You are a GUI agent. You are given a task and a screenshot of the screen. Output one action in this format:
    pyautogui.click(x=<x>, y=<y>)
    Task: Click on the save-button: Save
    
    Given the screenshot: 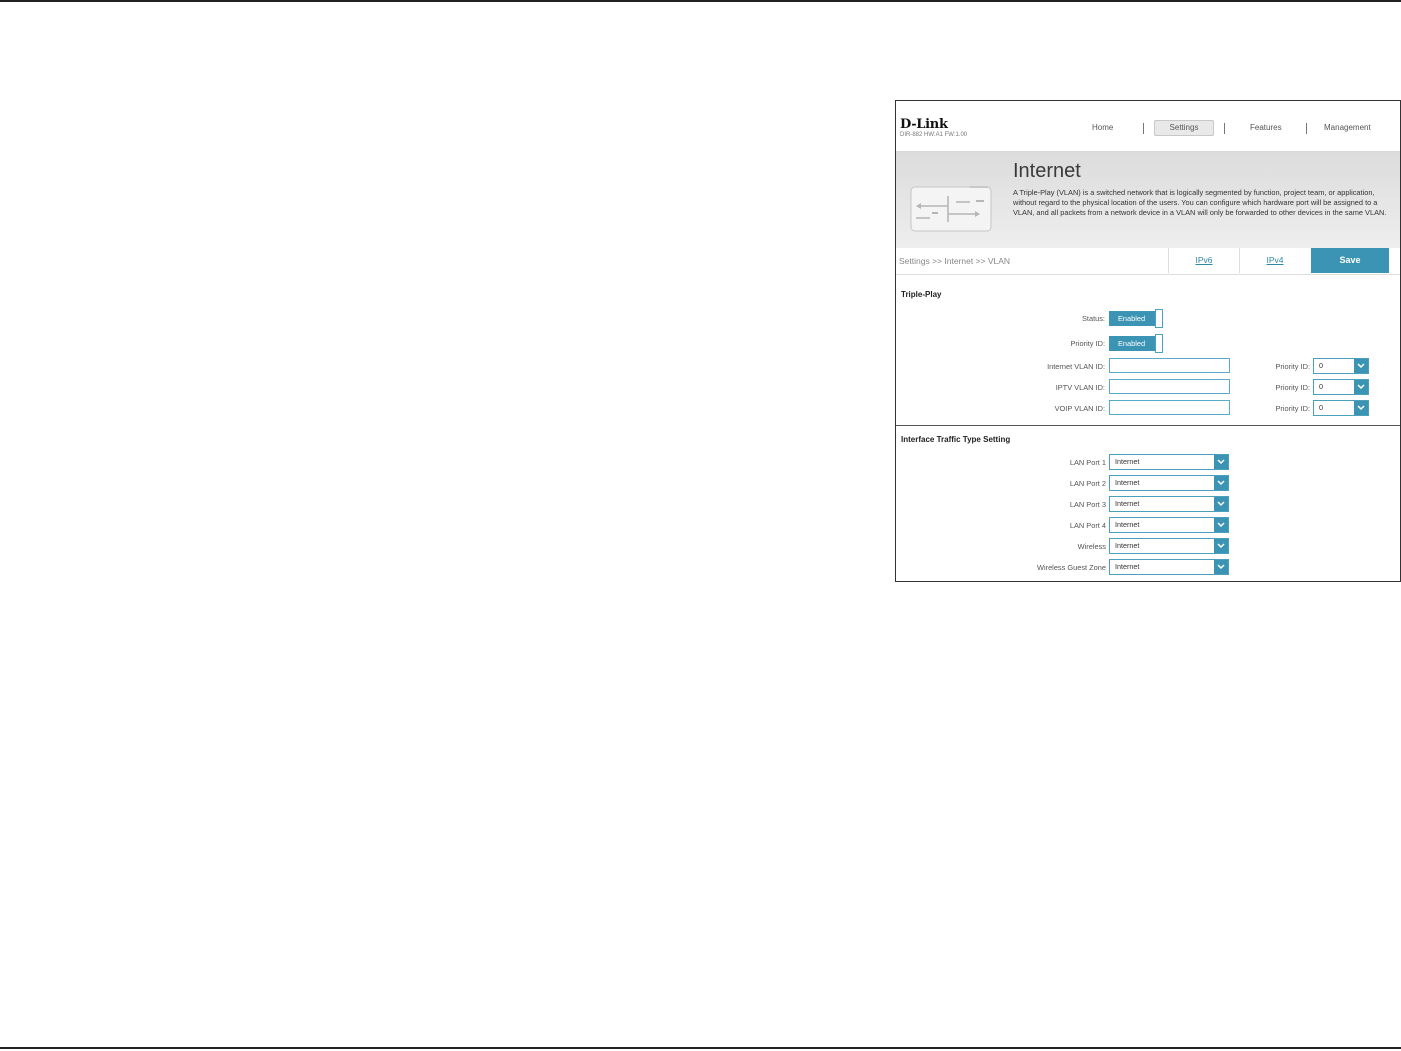 What is the action you would take?
    pyautogui.click(x=1350, y=260)
    